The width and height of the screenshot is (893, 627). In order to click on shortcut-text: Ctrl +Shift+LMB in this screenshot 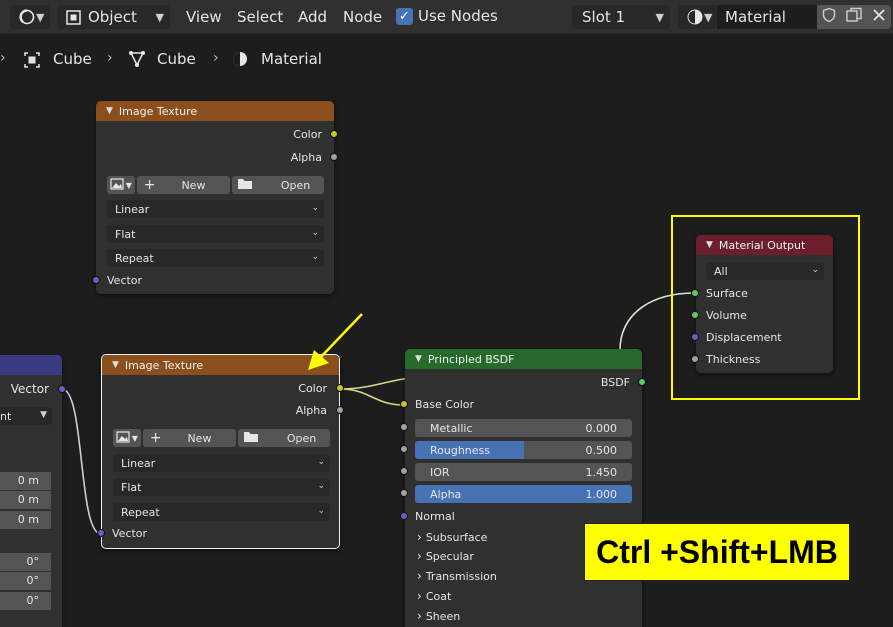, I will do `click(717, 551)`.